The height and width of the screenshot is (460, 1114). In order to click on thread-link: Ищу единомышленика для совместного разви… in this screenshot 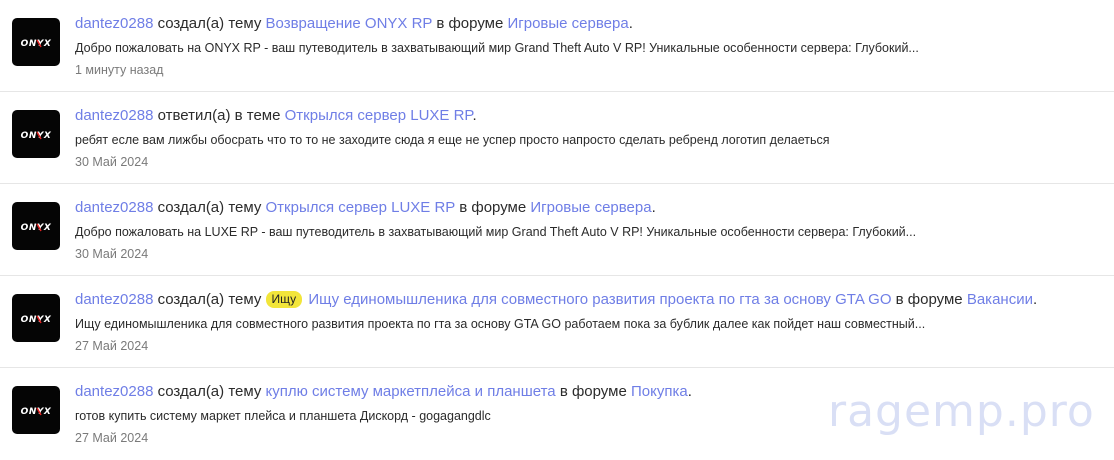, I will do `click(599, 299)`.